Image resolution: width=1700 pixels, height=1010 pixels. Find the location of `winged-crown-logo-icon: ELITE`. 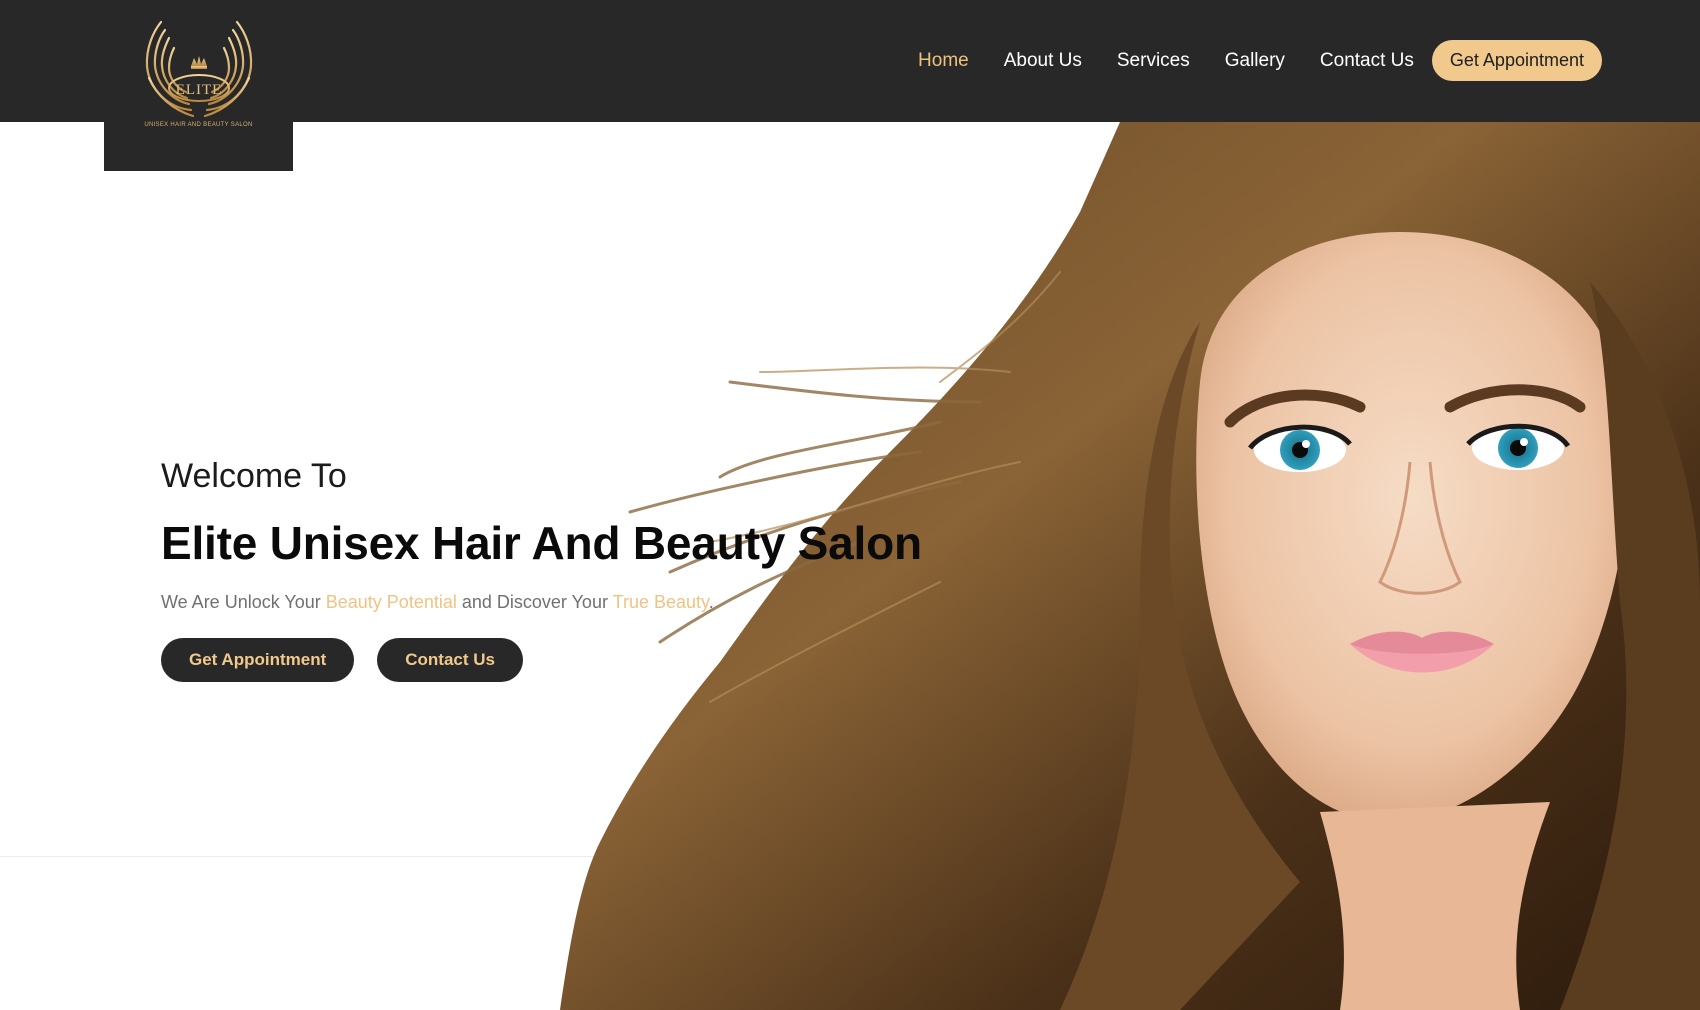

winged-crown-logo-icon: ELITE is located at coordinates (198, 69).